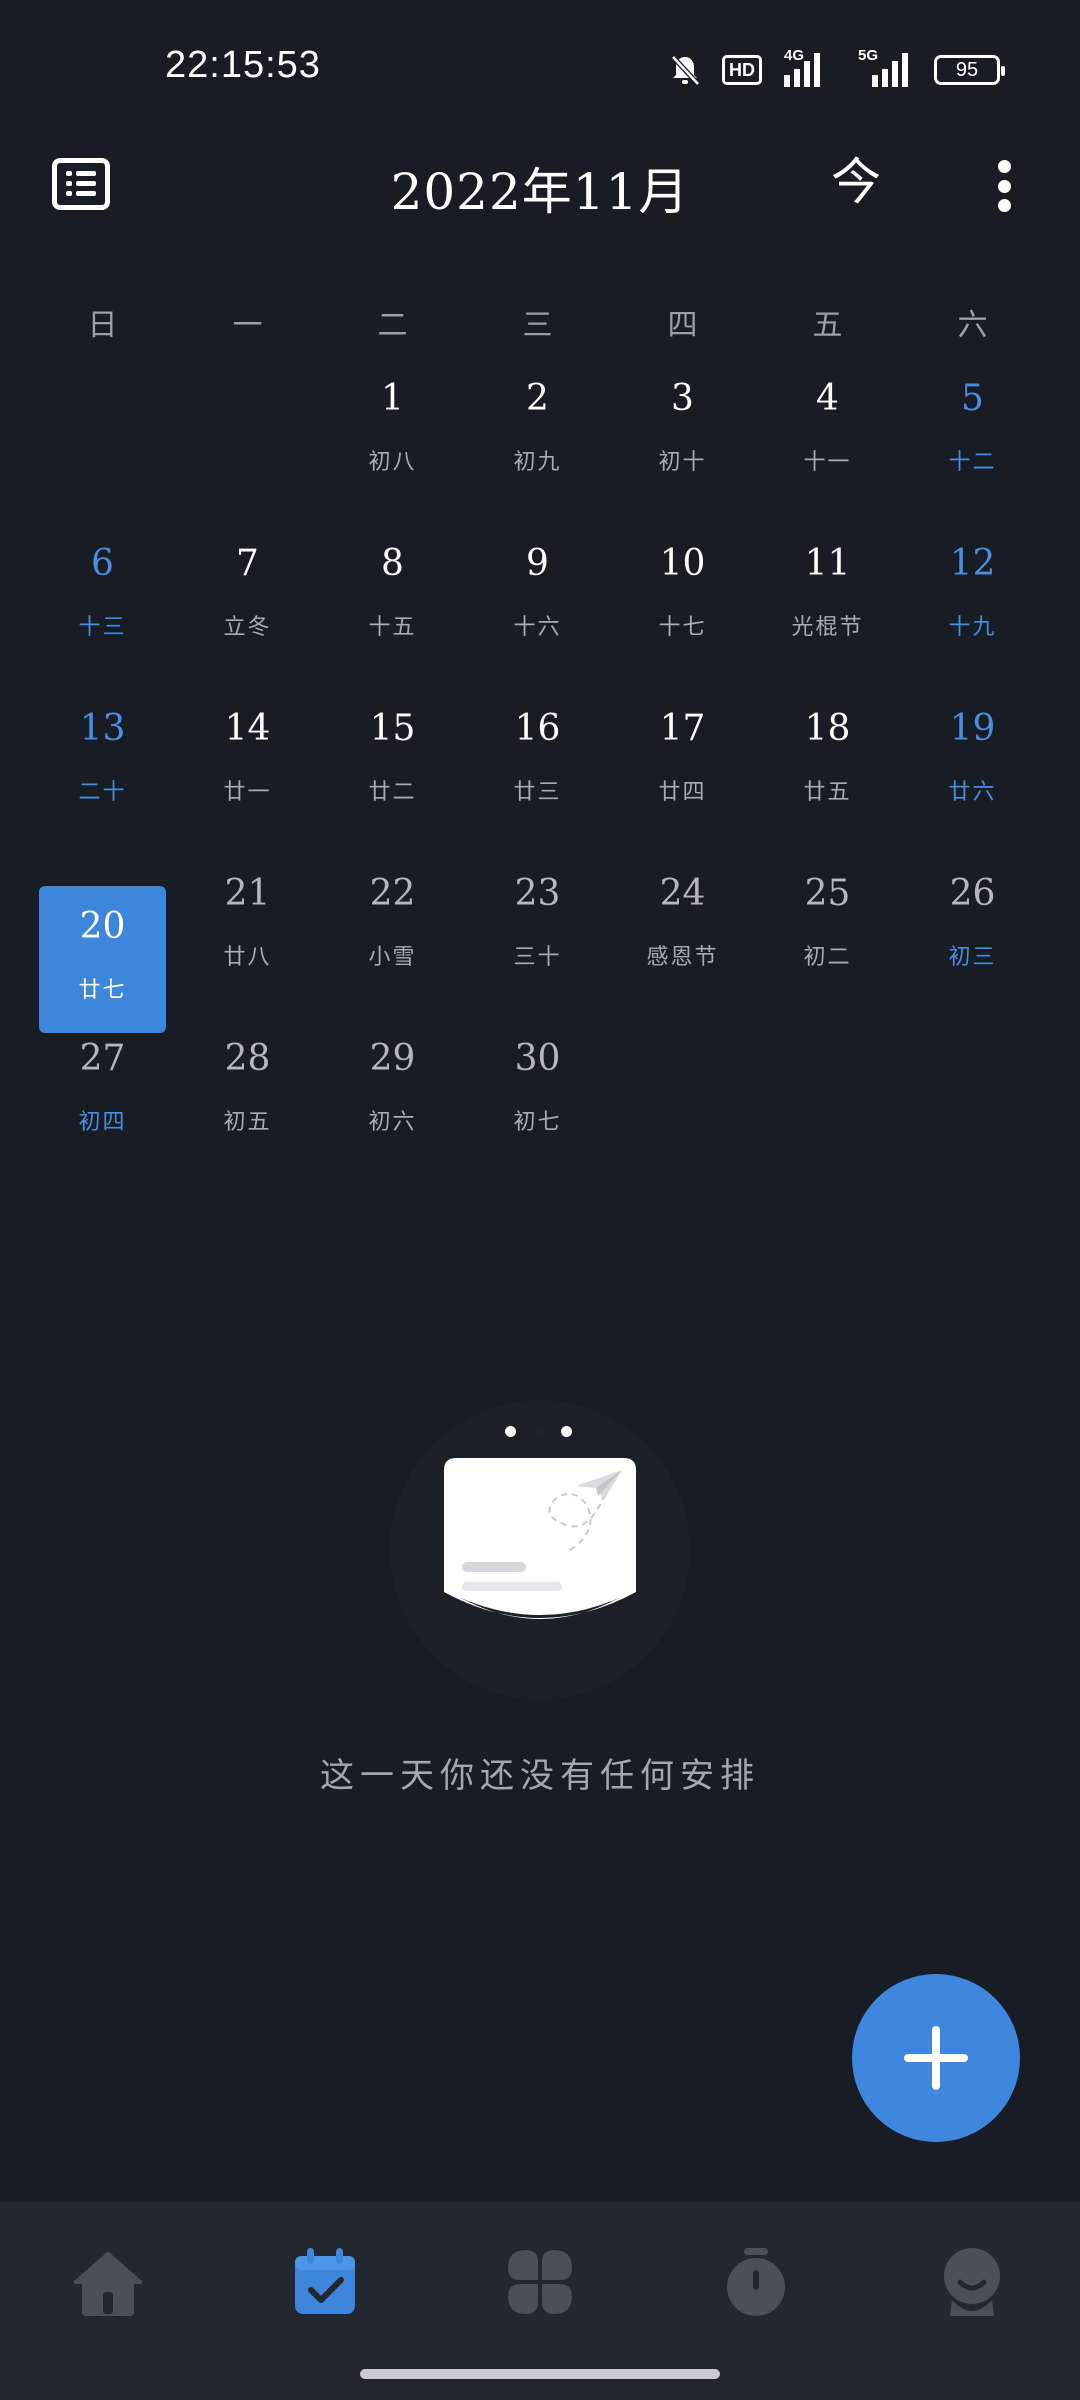 The width and height of the screenshot is (1080, 2400). What do you see at coordinates (540, 2282) in the screenshot?
I see `grid-apps-icon` at bounding box center [540, 2282].